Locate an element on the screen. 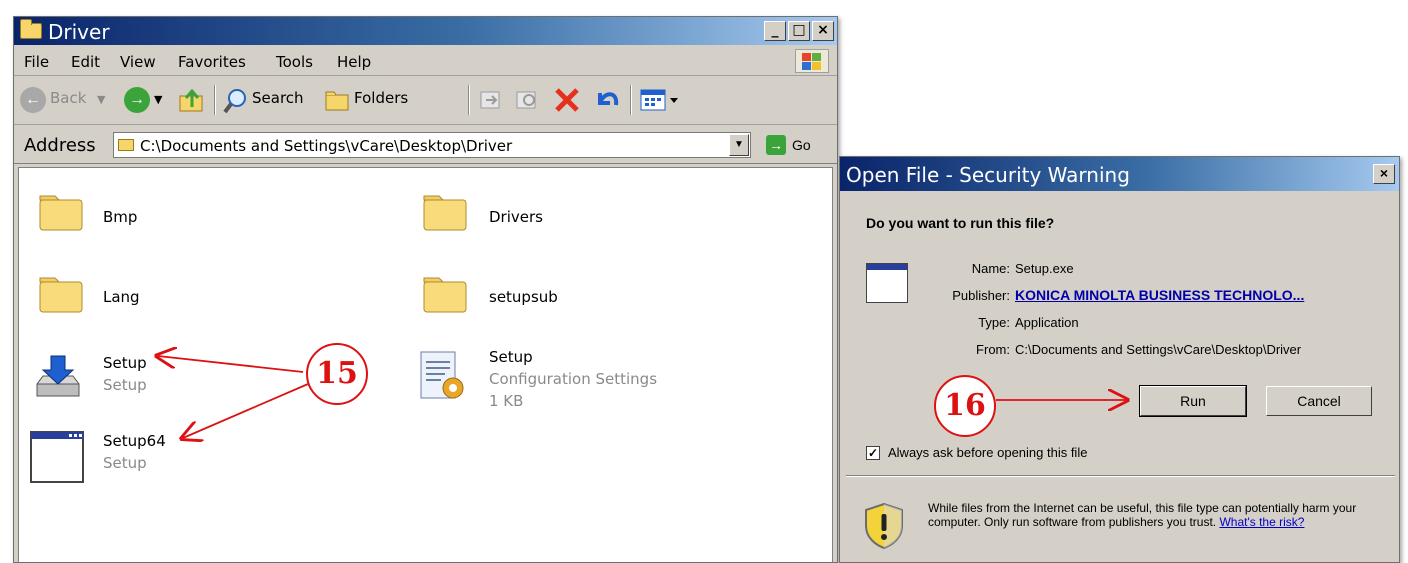  step-16-badge: 16 is located at coordinates (965, 406).